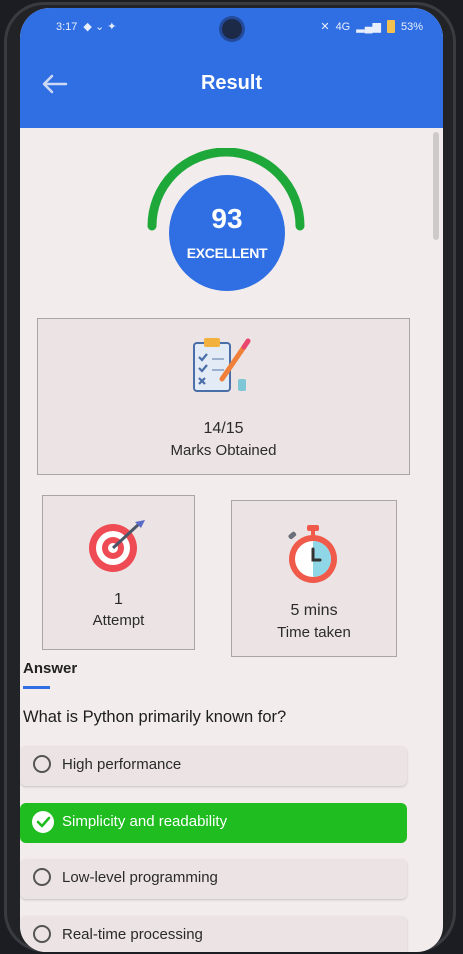  What do you see at coordinates (436, 186) in the screenshot?
I see `scrollbar` at bounding box center [436, 186].